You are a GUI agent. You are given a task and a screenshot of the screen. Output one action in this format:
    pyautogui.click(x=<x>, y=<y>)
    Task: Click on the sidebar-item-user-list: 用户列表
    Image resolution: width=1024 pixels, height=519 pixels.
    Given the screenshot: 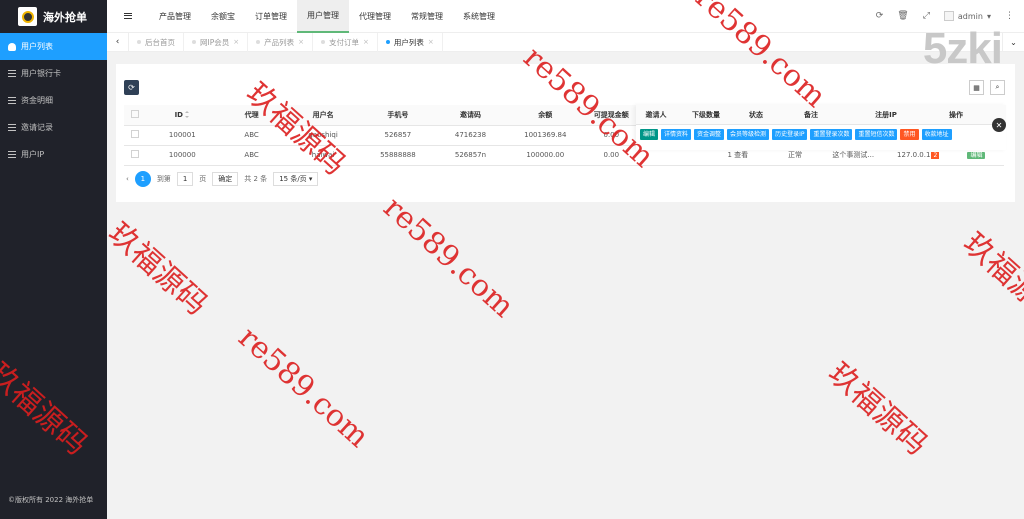 What is the action you would take?
    pyautogui.click(x=53, y=46)
    